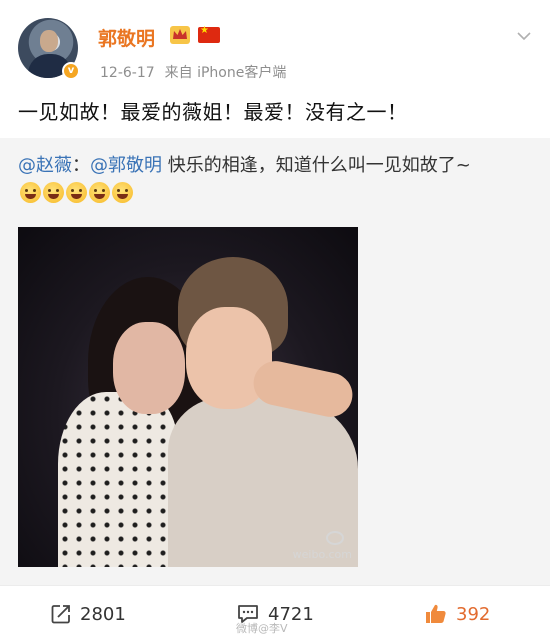 This screenshot has width=550, height=642. Describe the element at coordinates (213, 112) in the screenshot. I see `post-text: 一见如故！最爱的薇姐！最爱！没有之一！` at that location.